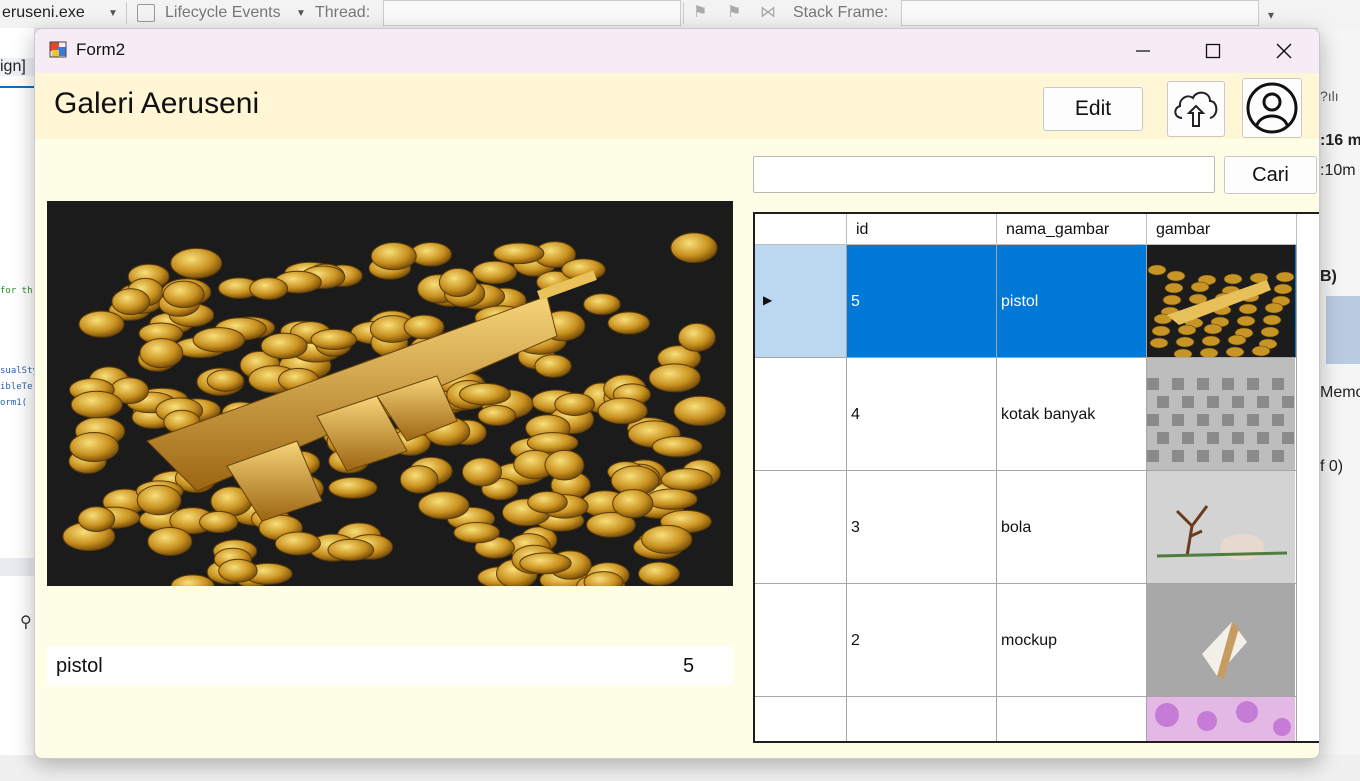  What do you see at coordinates (1072, 527) in the screenshot?
I see `cell-nama-gambar: bola` at bounding box center [1072, 527].